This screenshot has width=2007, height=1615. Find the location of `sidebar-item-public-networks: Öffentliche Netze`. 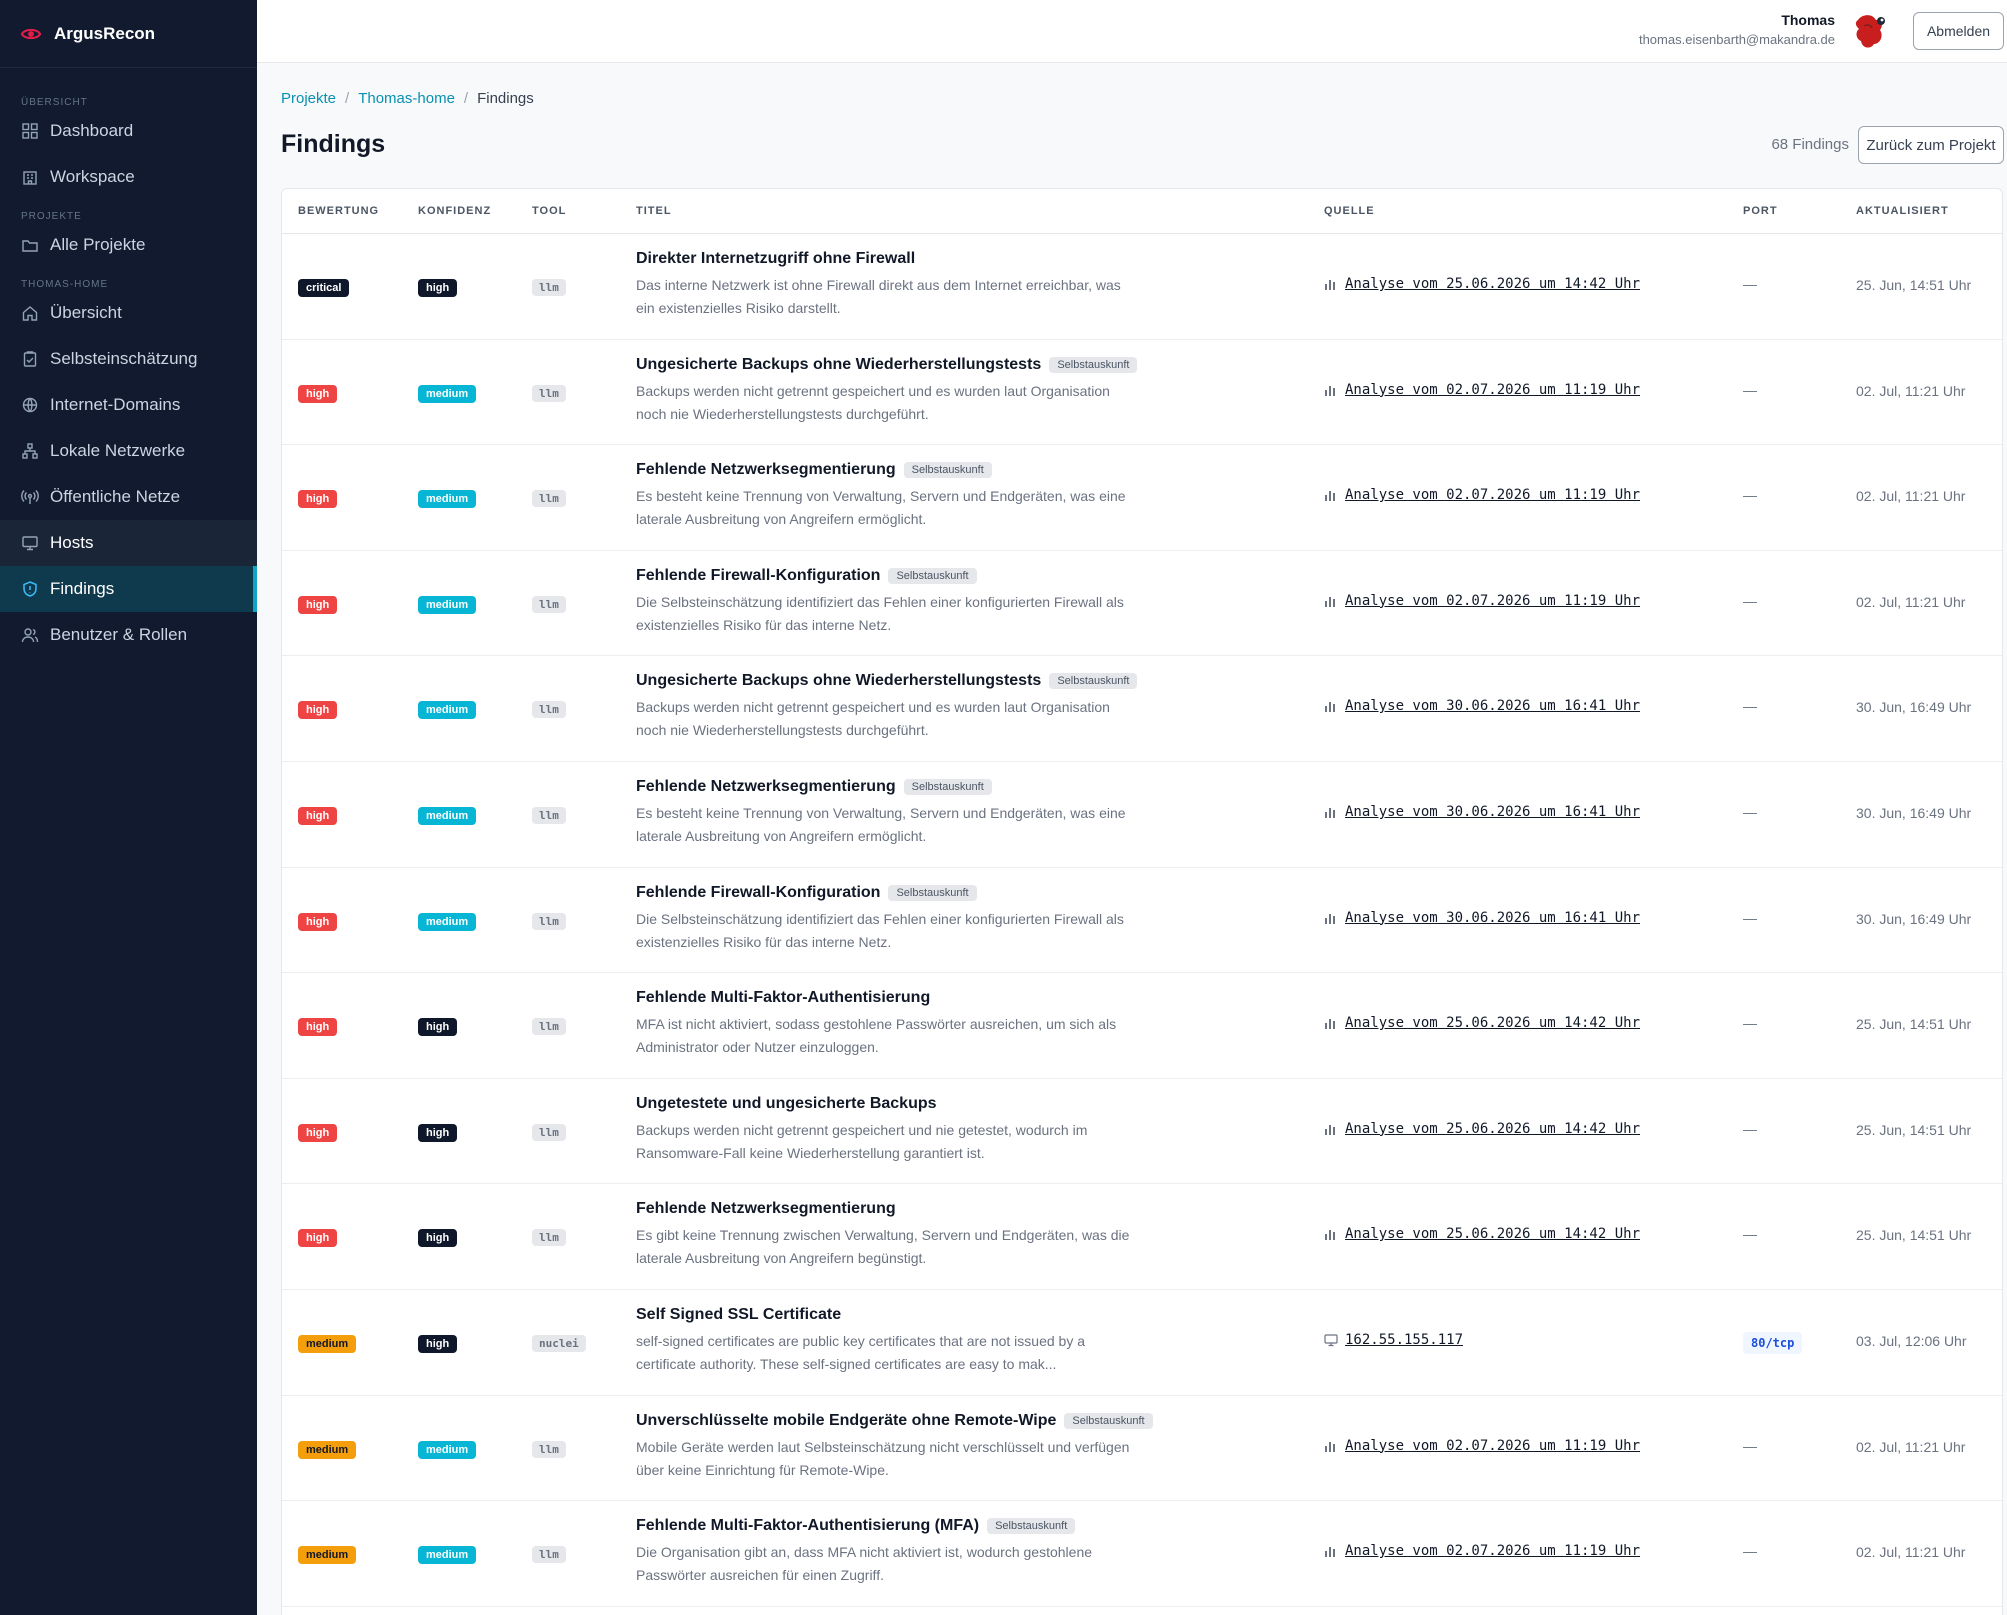

sidebar-item-public-networks: Öffentliche Netze is located at coordinates (128, 497).